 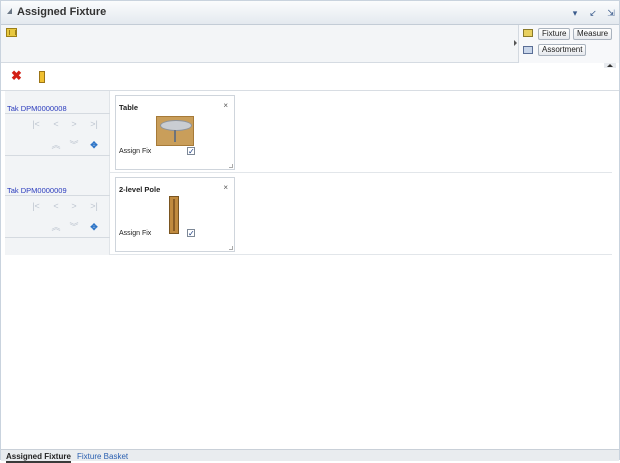 I want to click on row-navigator: Tak DPM0000008 |< < > >| ︽ ︾ ✥, so click(x=57, y=132).